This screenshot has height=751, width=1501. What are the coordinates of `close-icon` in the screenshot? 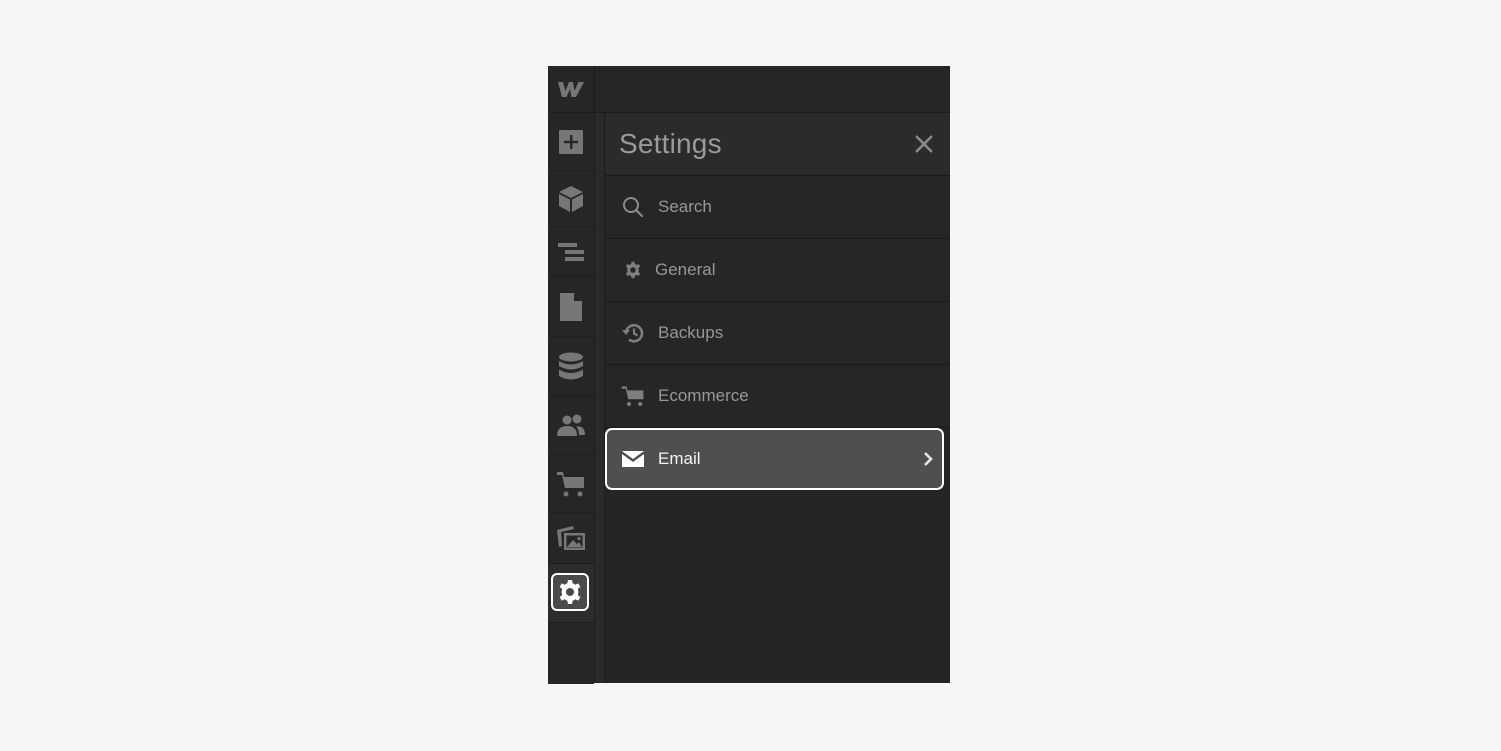 It's located at (924, 144).